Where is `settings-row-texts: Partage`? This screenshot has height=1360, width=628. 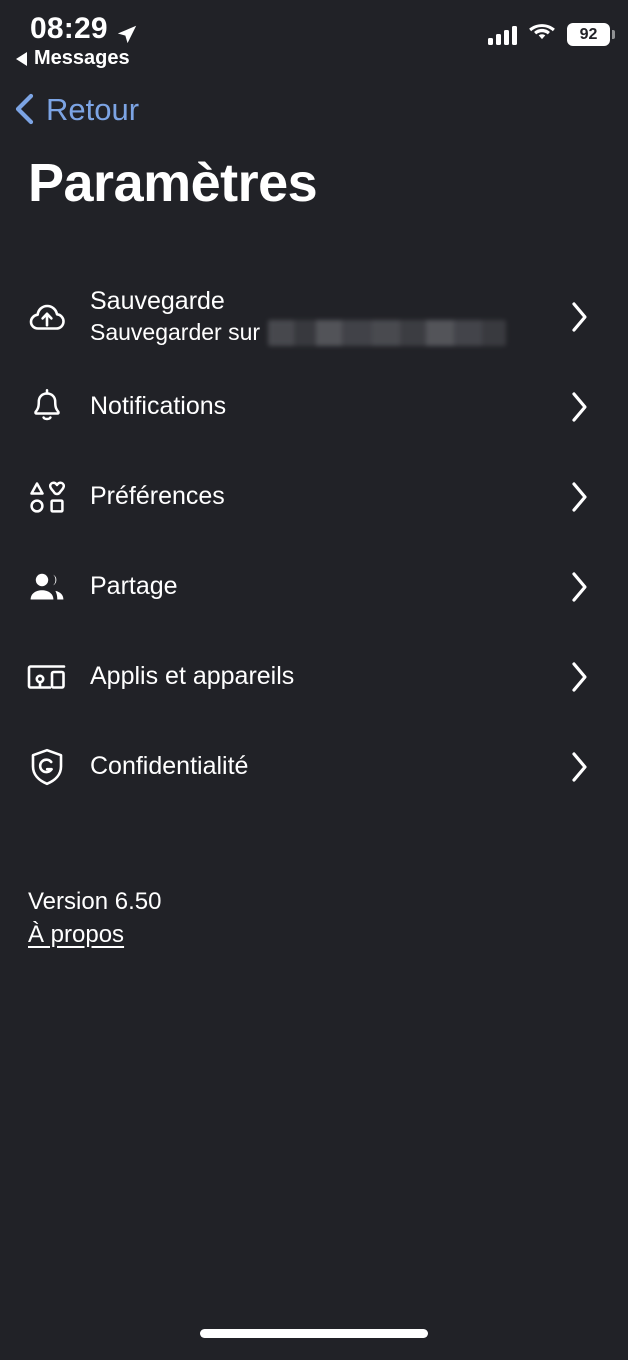 settings-row-texts: Partage is located at coordinates (317, 586).